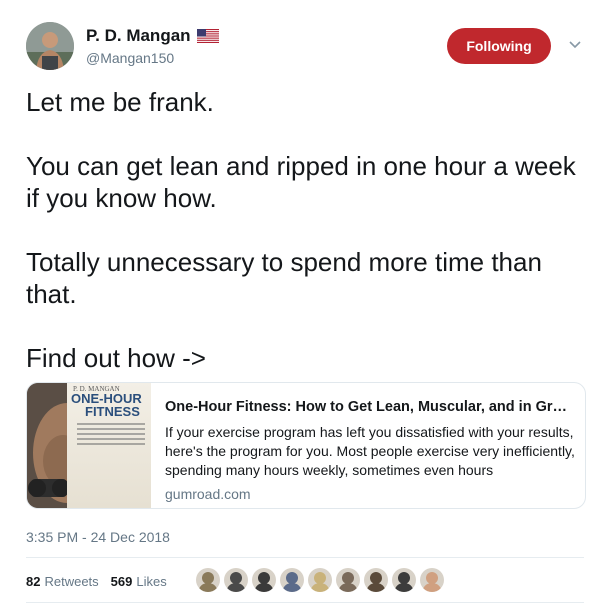  I want to click on tweet-stats: 82 Retweets 569 Likes, so click(102, 581).